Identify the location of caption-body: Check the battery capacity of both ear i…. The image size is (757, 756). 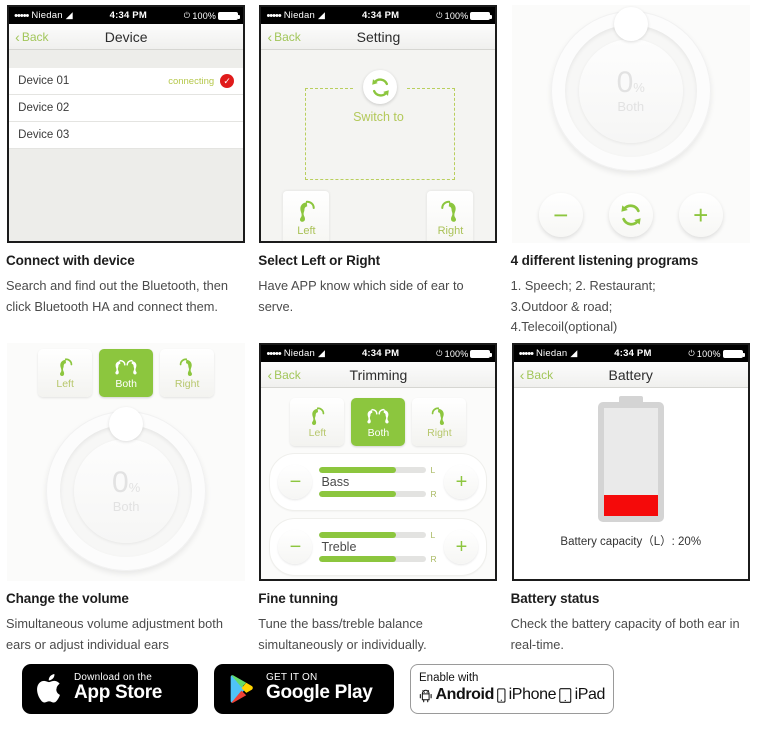
(625, 634).